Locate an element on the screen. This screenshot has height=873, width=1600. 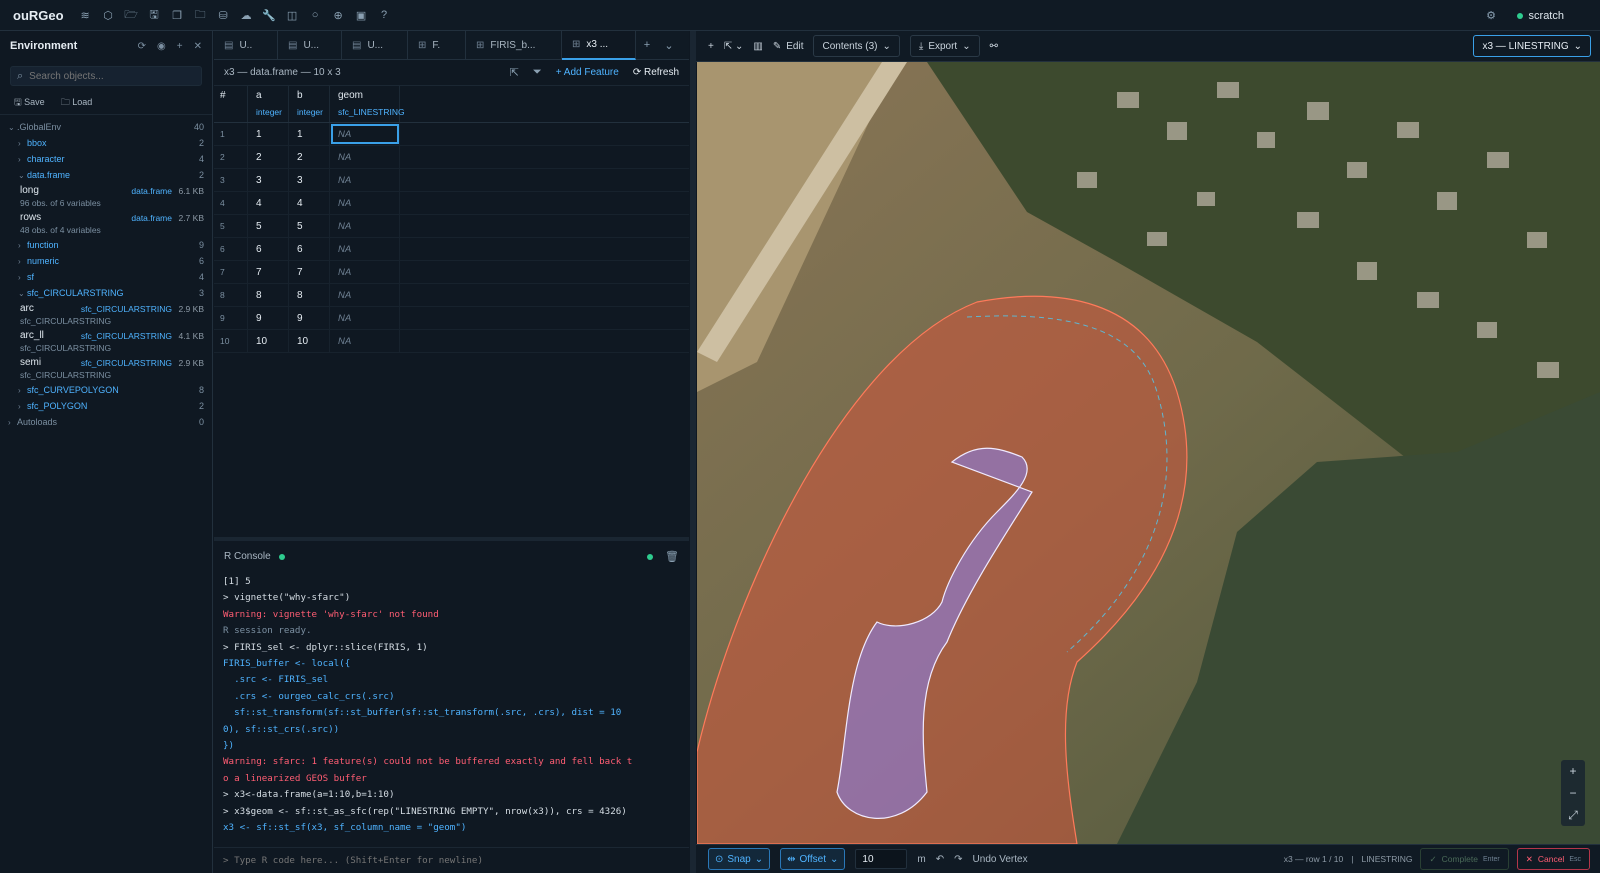
tree-group: ⌄ data.frame 2 is located at coordinates (106, 175).